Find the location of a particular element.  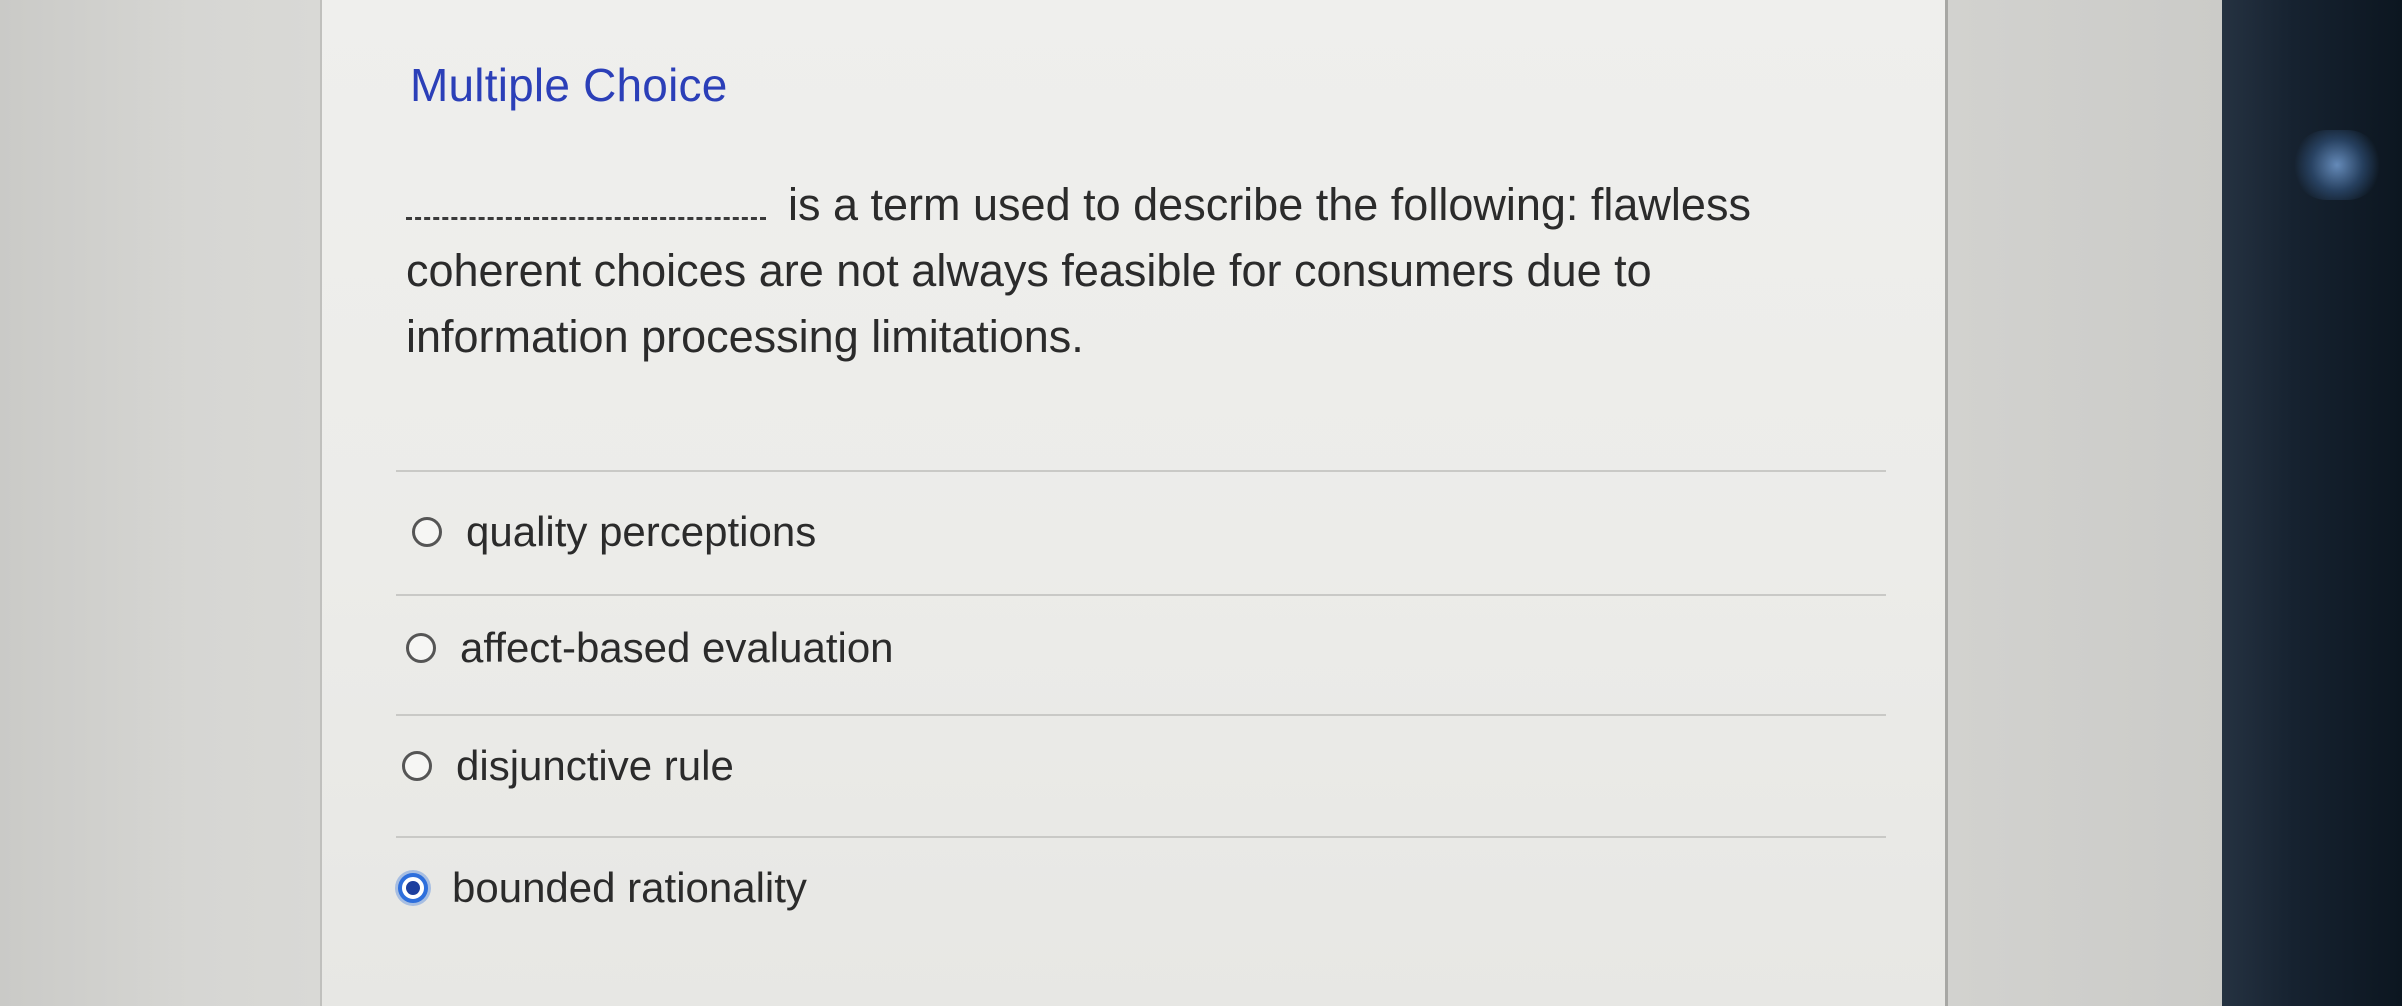

option-quality-perceptions: quality perceptions is located at coordinates (614, 532).